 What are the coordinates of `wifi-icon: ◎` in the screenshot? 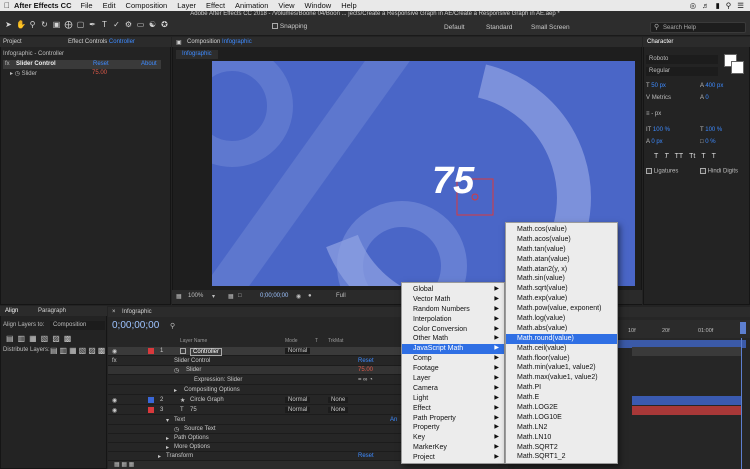 It's located at (693, 5).